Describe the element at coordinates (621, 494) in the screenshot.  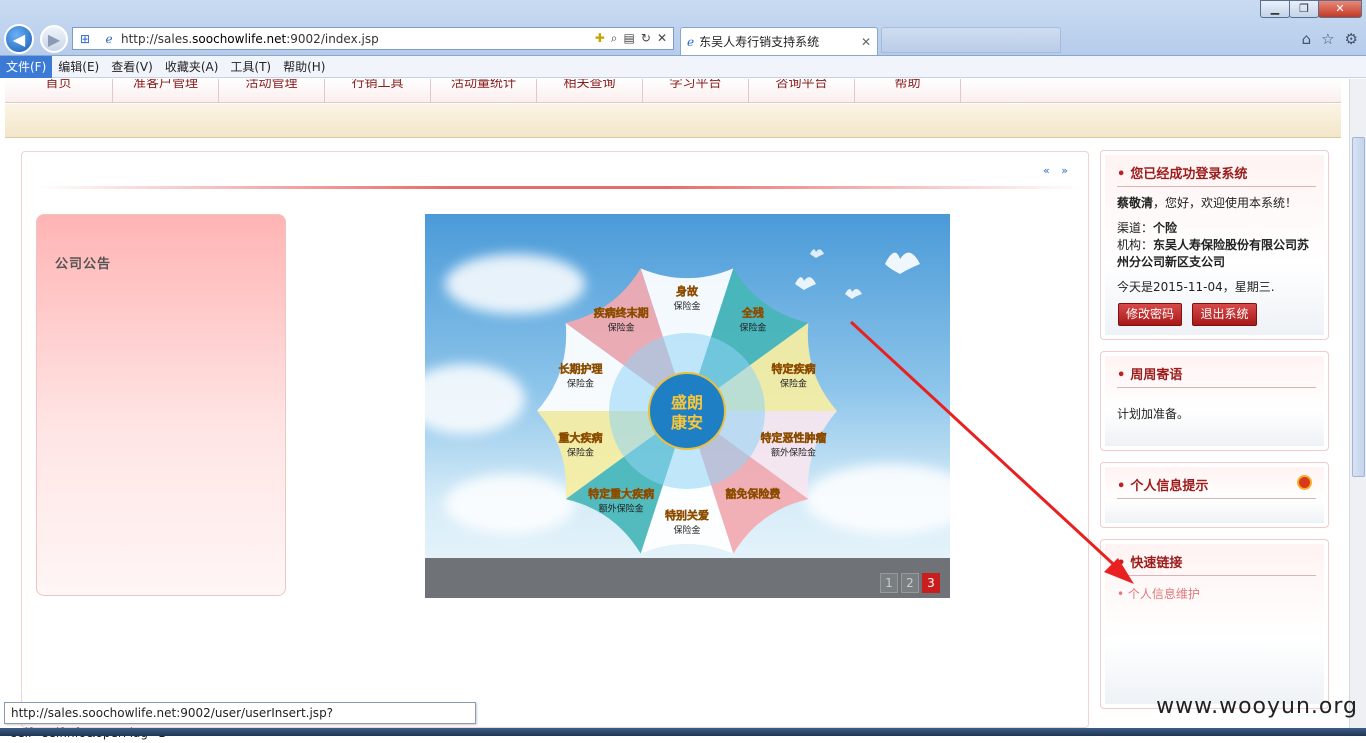
I see `wheel-segment-title: 特定重大疾病` at that location.